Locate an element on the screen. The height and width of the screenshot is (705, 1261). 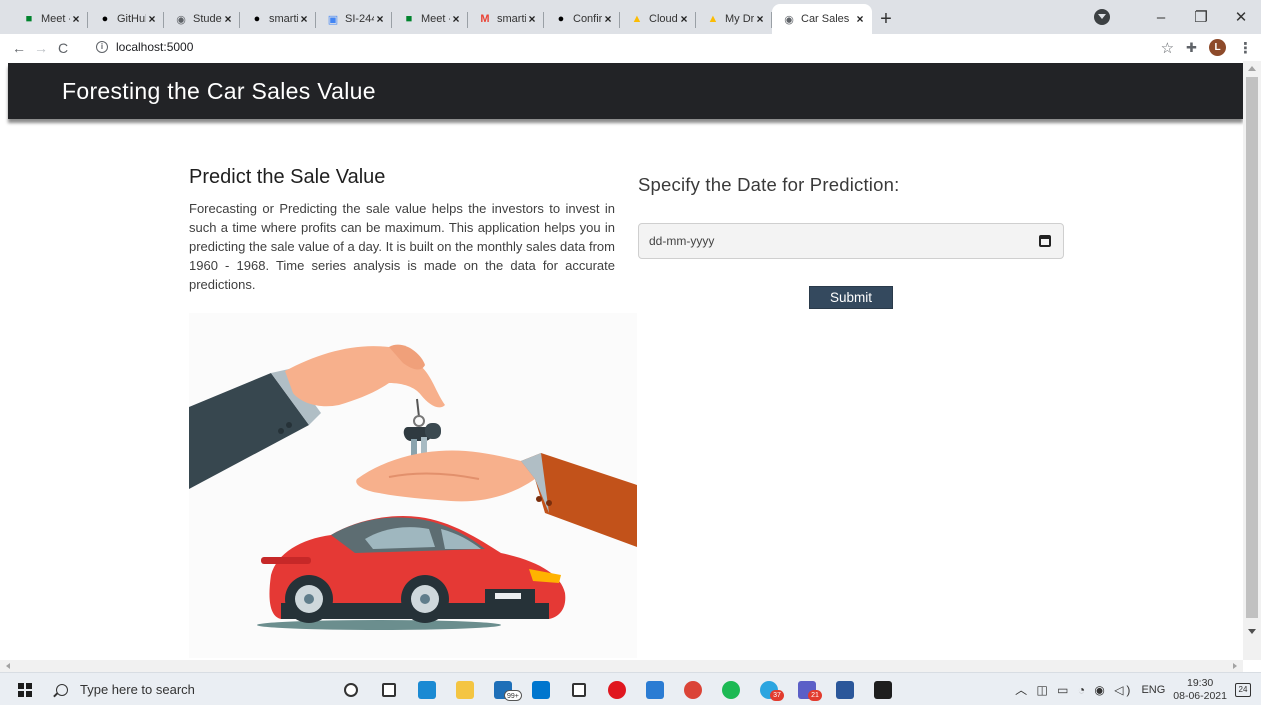
edge-icon is located at coordinates (427, 689).